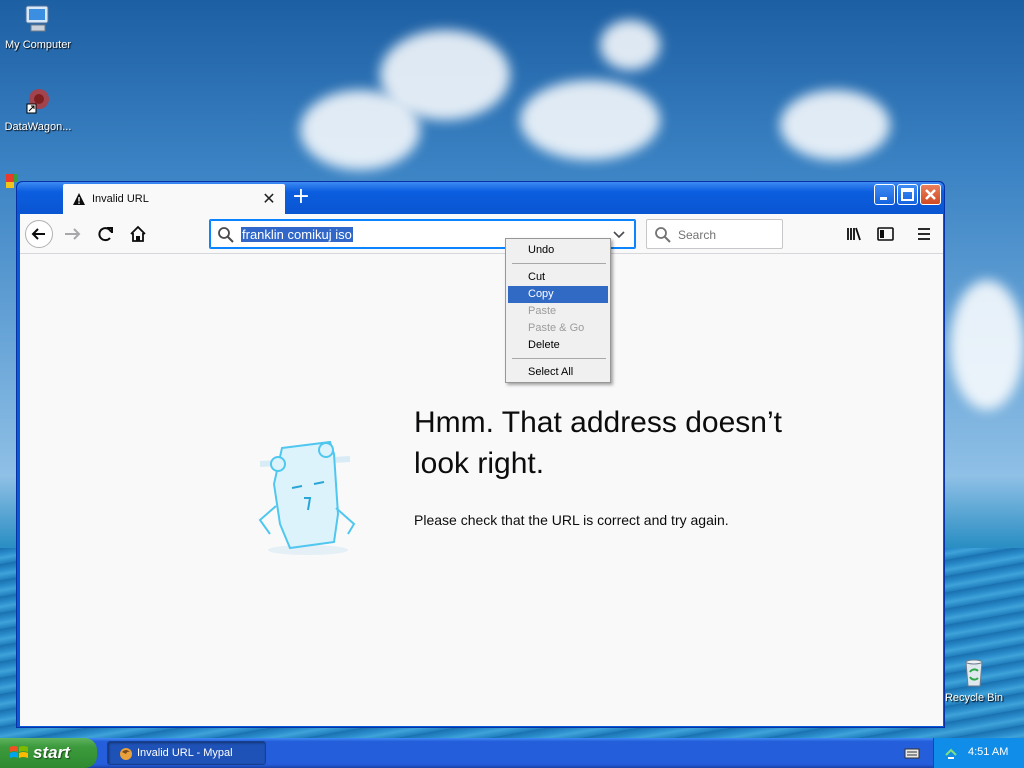 This screenshot has height=768, width=1024. I want to click on context-menu-item-copy: Copy, so click(558, 294).